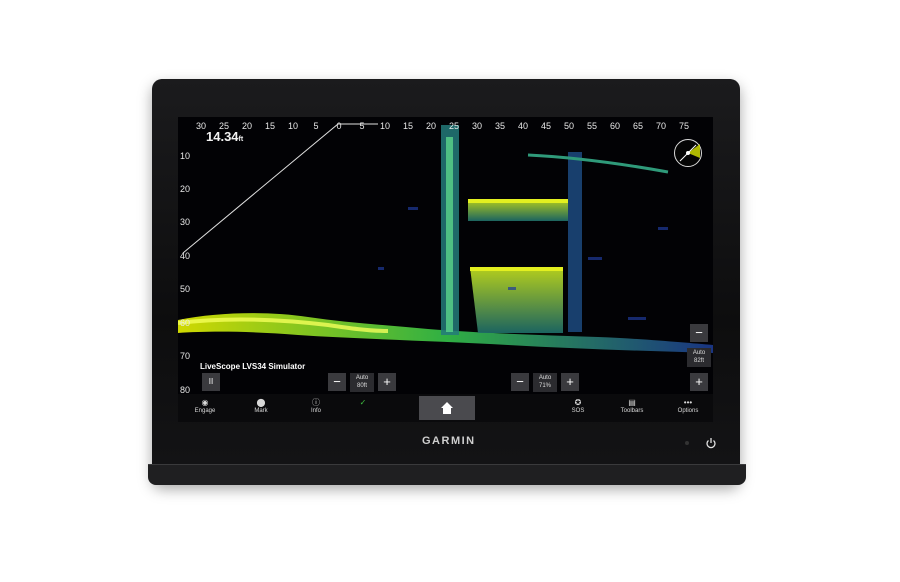 This screenshot has width=900, height=582. Describe the element at coordinates (545, 126) in the screenshot. I see `range-label: 45` at that location.